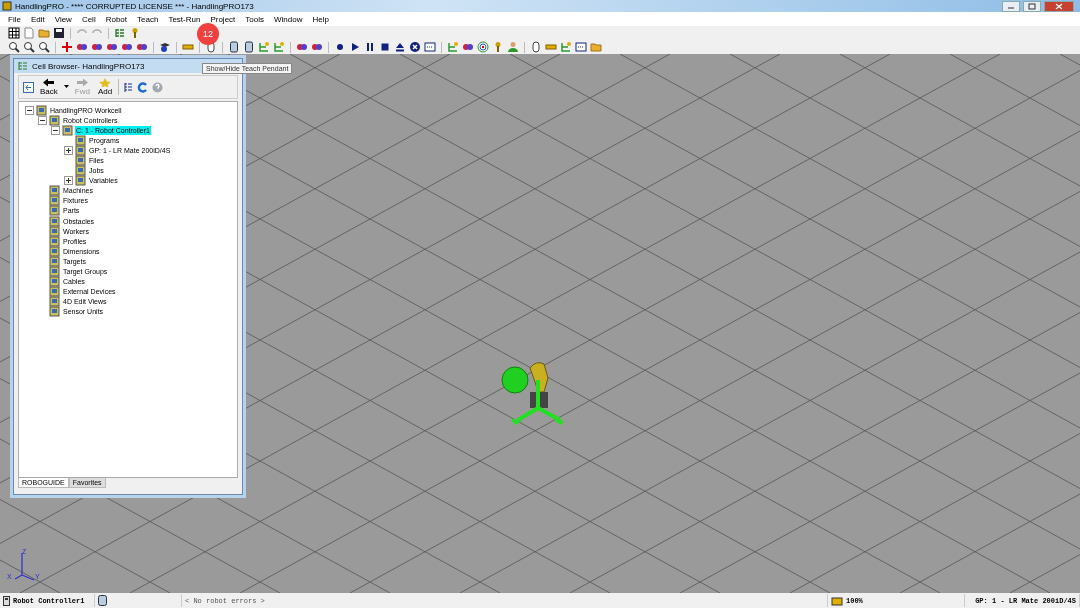  I want to click on close-icon, so click(1059, 6).